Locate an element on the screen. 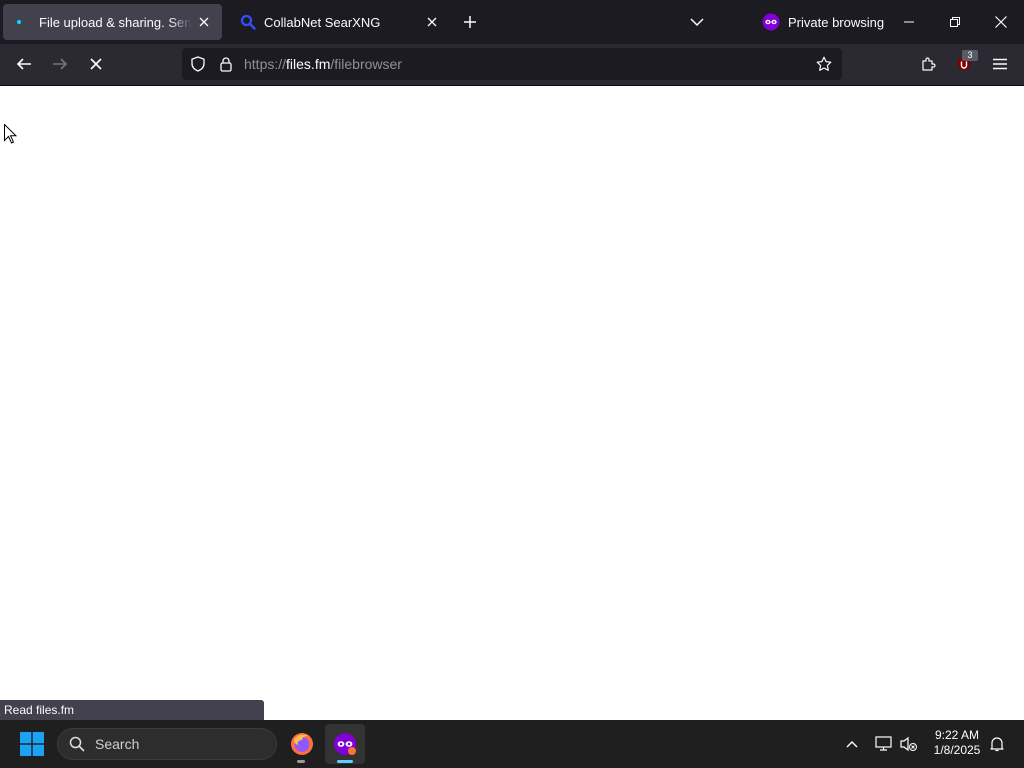  private-mask-icon is located at coordinates (771, 22).